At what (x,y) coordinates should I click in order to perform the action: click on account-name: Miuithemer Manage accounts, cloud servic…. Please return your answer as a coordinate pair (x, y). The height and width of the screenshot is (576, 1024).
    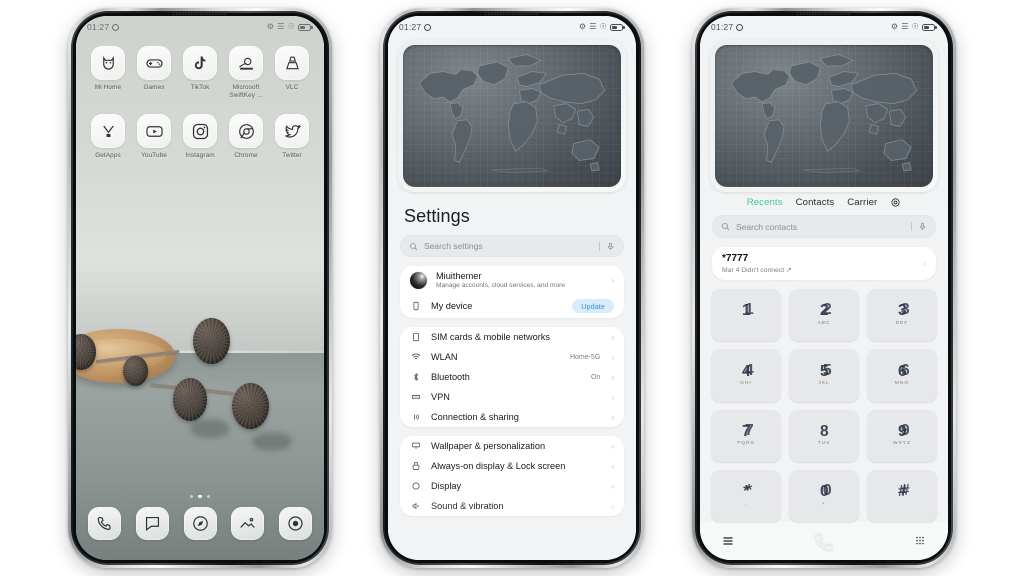
    Looking at the image, I should click on (519, 280).